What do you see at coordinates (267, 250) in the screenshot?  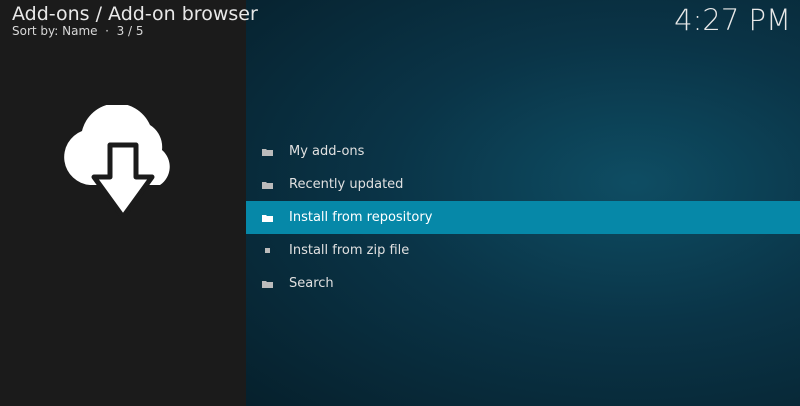 I see `file-icon` at bounding box center [267, 250].